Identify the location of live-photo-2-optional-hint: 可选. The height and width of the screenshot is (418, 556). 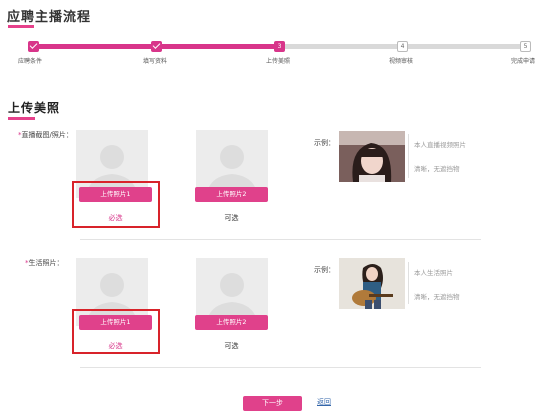
(231, 218).